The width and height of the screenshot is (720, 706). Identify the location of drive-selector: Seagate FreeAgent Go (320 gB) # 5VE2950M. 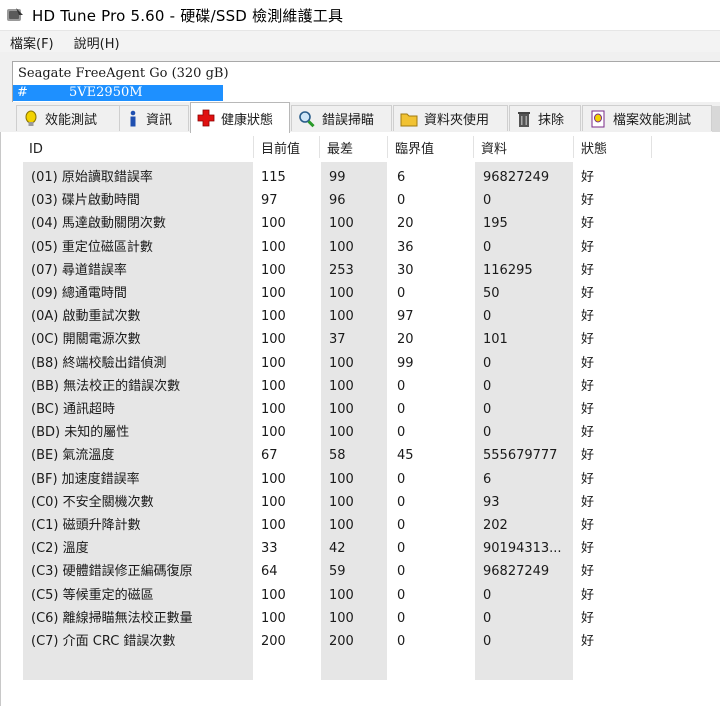
(366, 82).